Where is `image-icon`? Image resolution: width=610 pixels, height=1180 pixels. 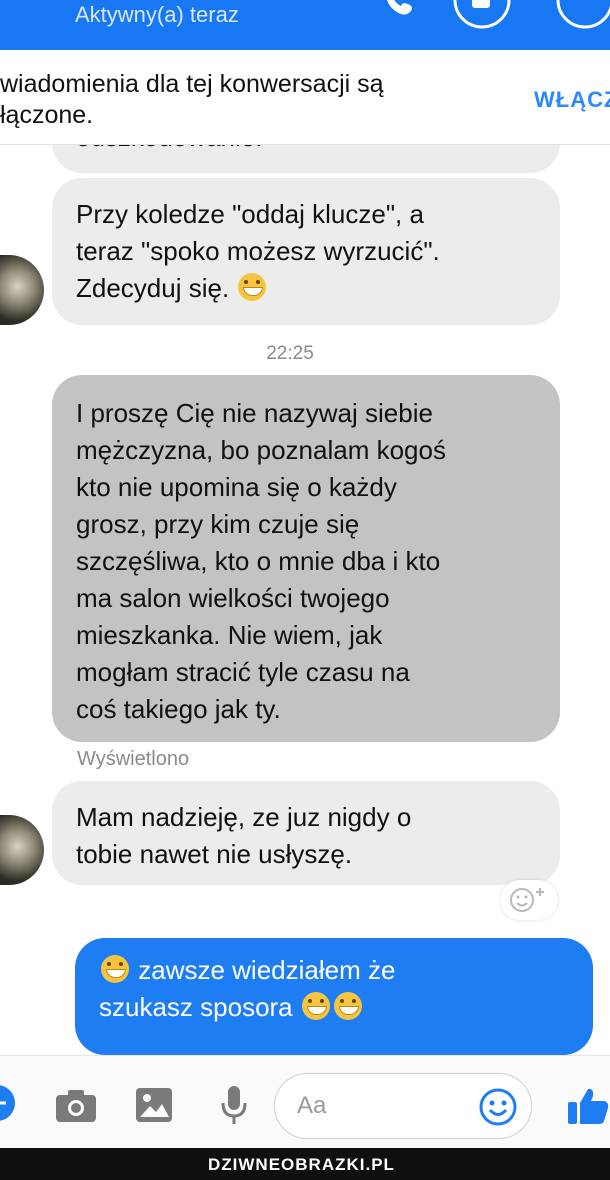
image-icon is located at coordinates (154, 1105).